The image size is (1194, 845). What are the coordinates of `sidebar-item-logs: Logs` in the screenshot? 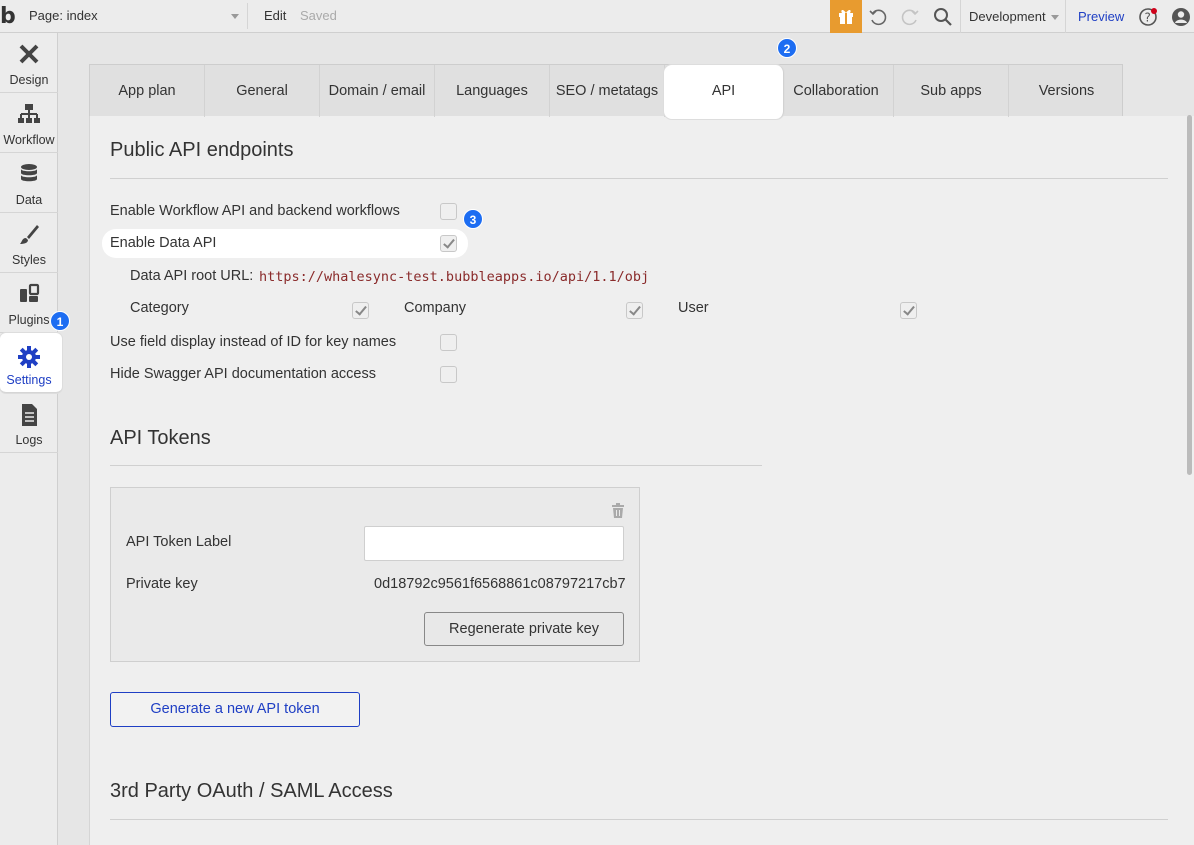 It's located at (29, 423).